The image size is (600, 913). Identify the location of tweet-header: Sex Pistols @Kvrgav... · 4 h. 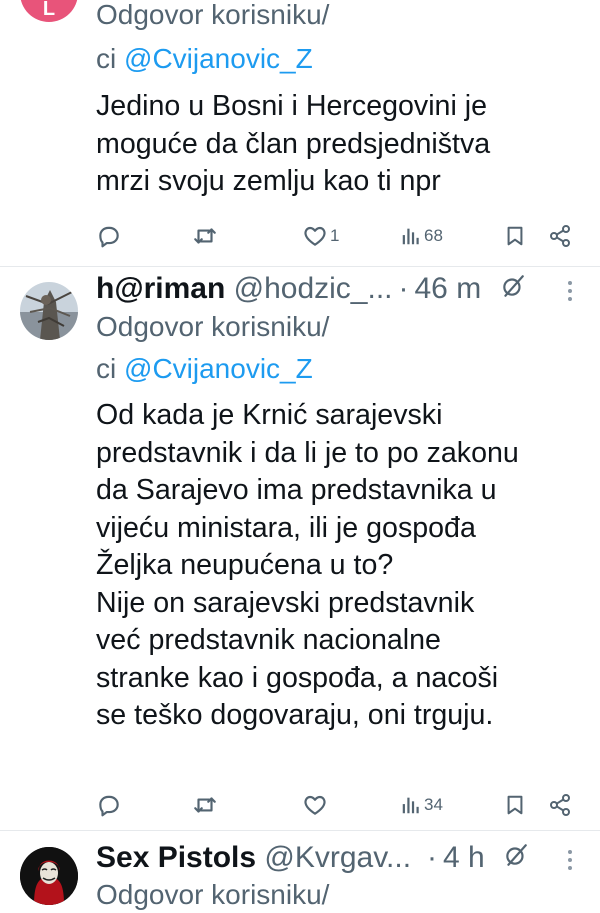
(312, 858).